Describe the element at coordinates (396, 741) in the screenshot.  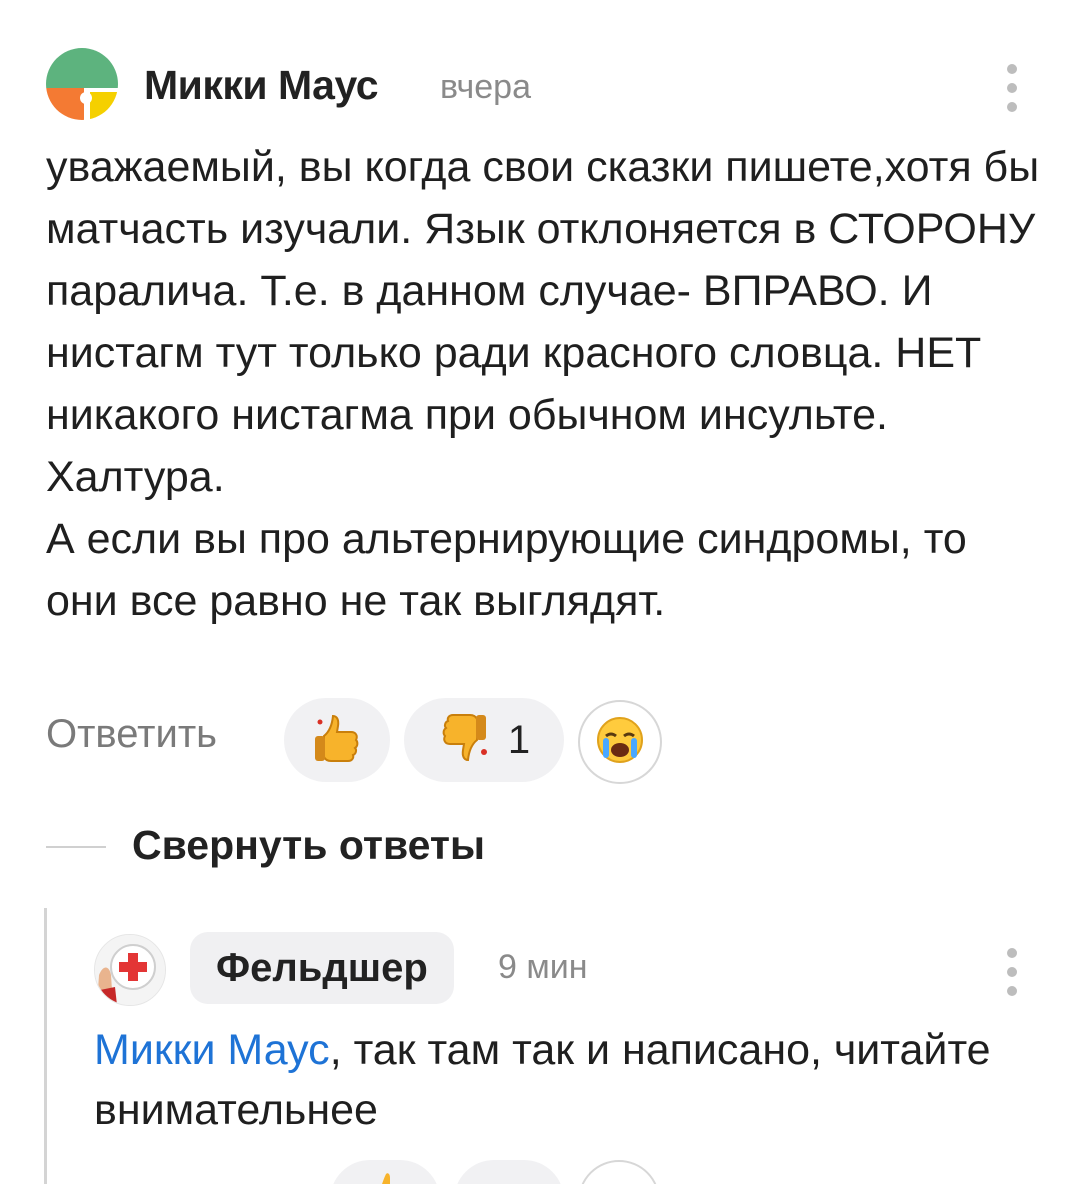
I see `comment-actions: Ответить 1` at that location.